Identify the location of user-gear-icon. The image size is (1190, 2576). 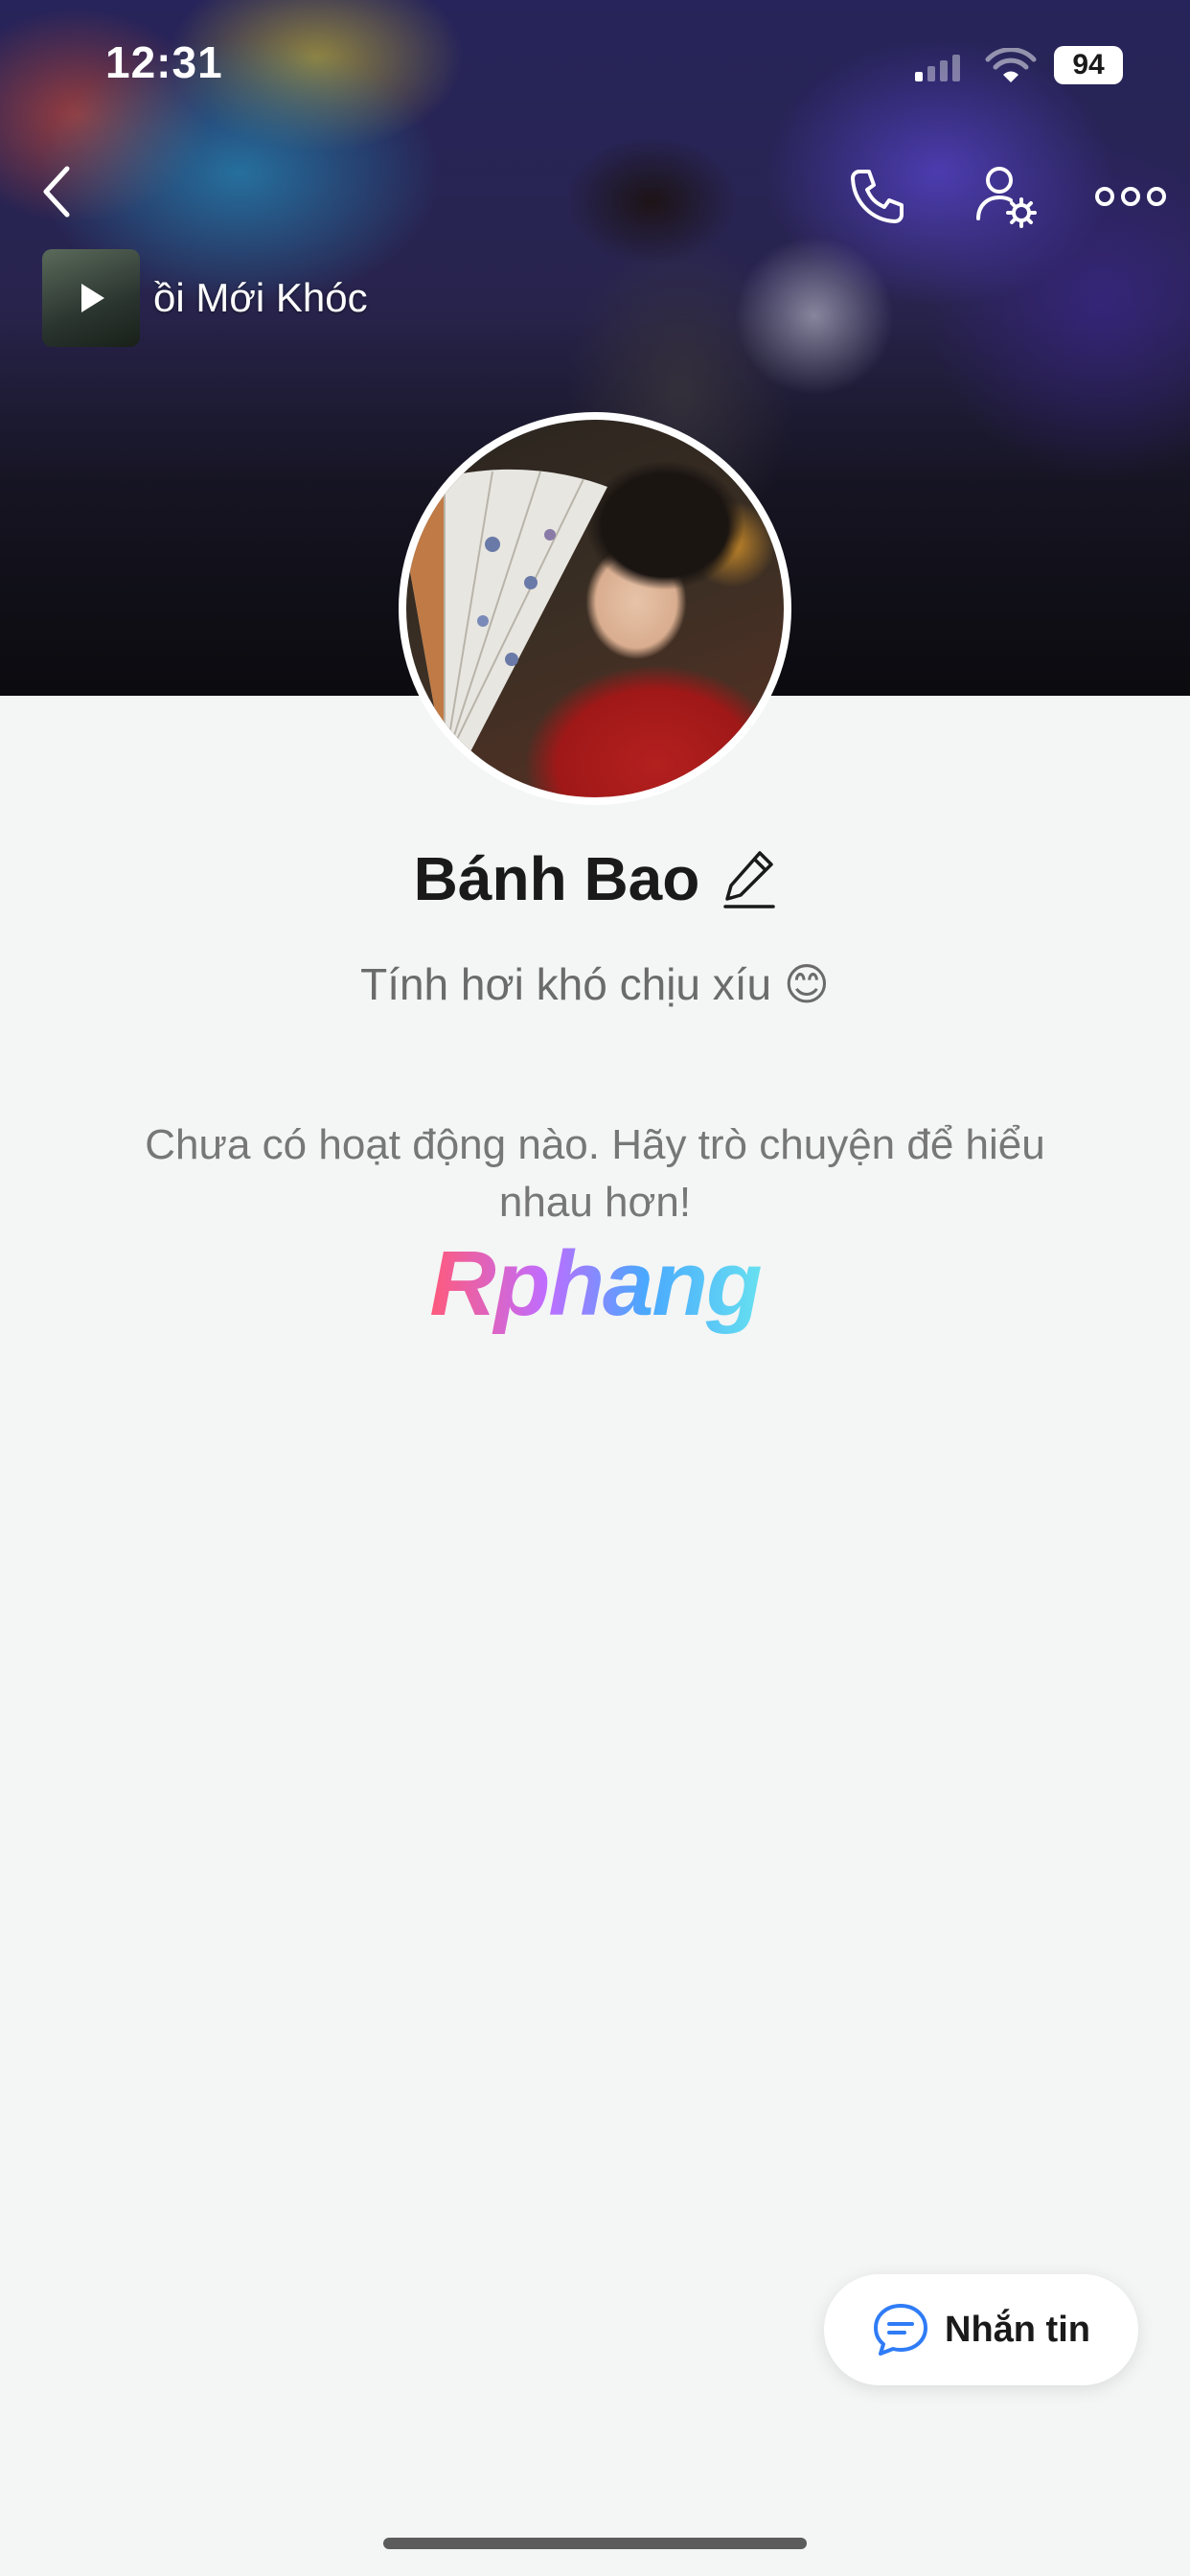
(1007, 197).